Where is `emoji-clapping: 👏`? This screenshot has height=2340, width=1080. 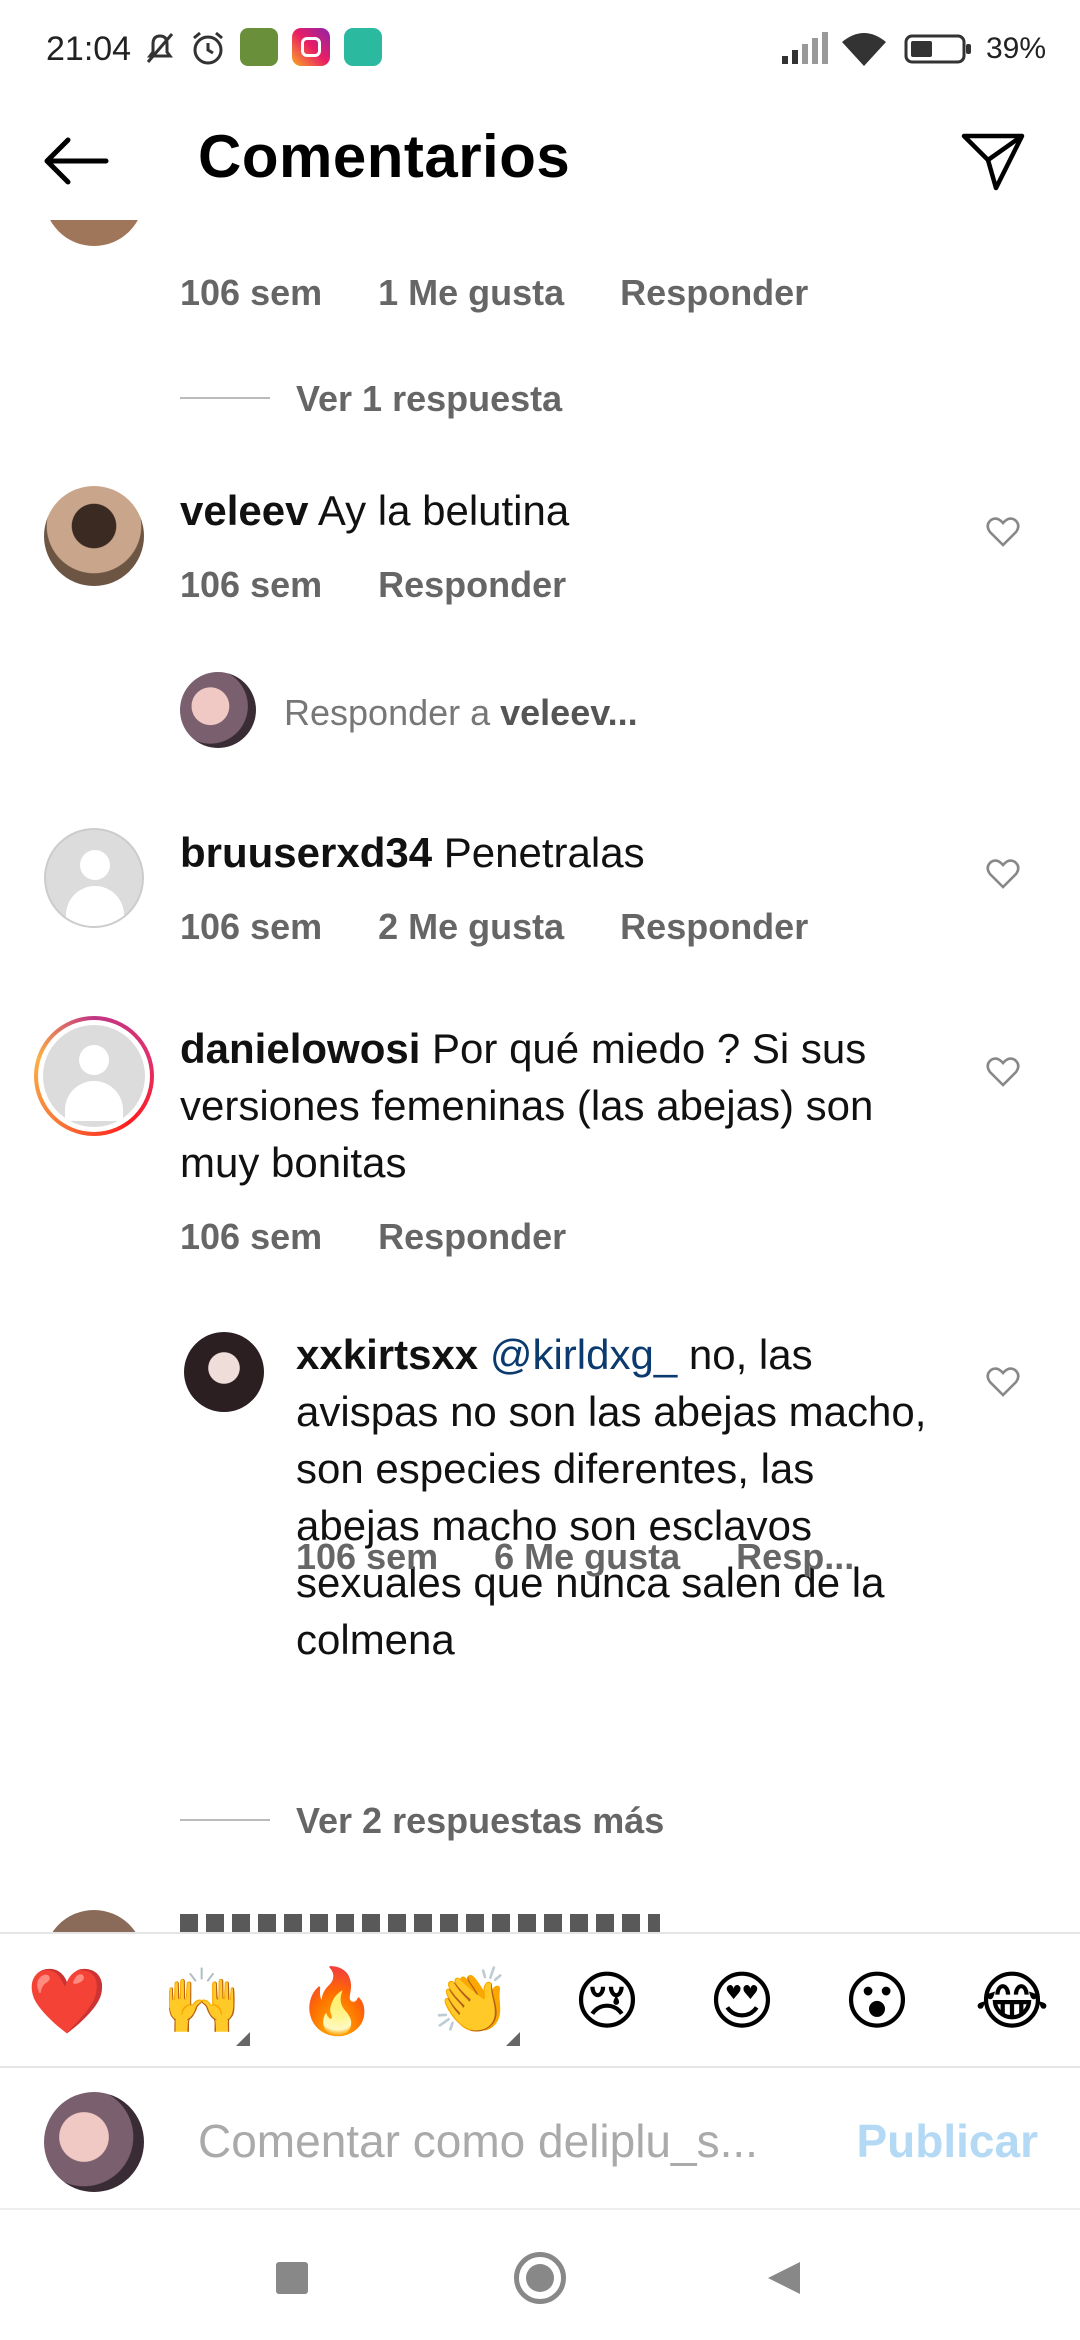
emoji-clapping: 👏 is located at coordinates (472, 2002).